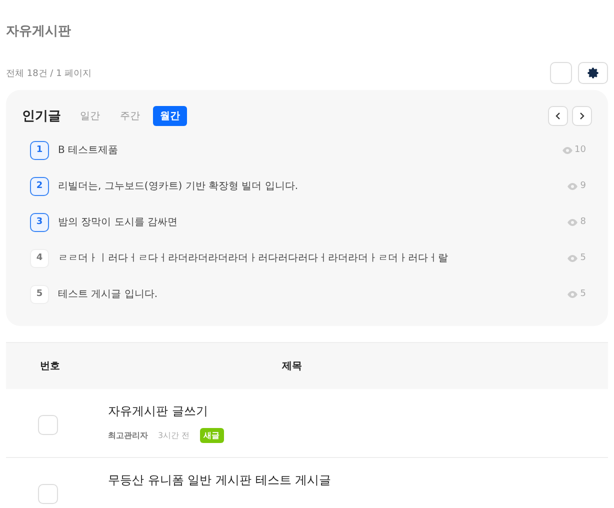 The image size is (614, 508). What do you see at coordinates (583, 186) in the screenshot?
I see `view-count: 9` at bounding box center [583, 186].